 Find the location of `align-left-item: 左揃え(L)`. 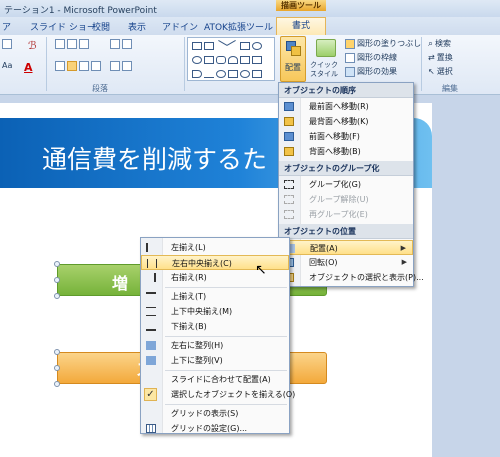

align-left-item: 左揃え(L) is located at coordinates (215, 247).